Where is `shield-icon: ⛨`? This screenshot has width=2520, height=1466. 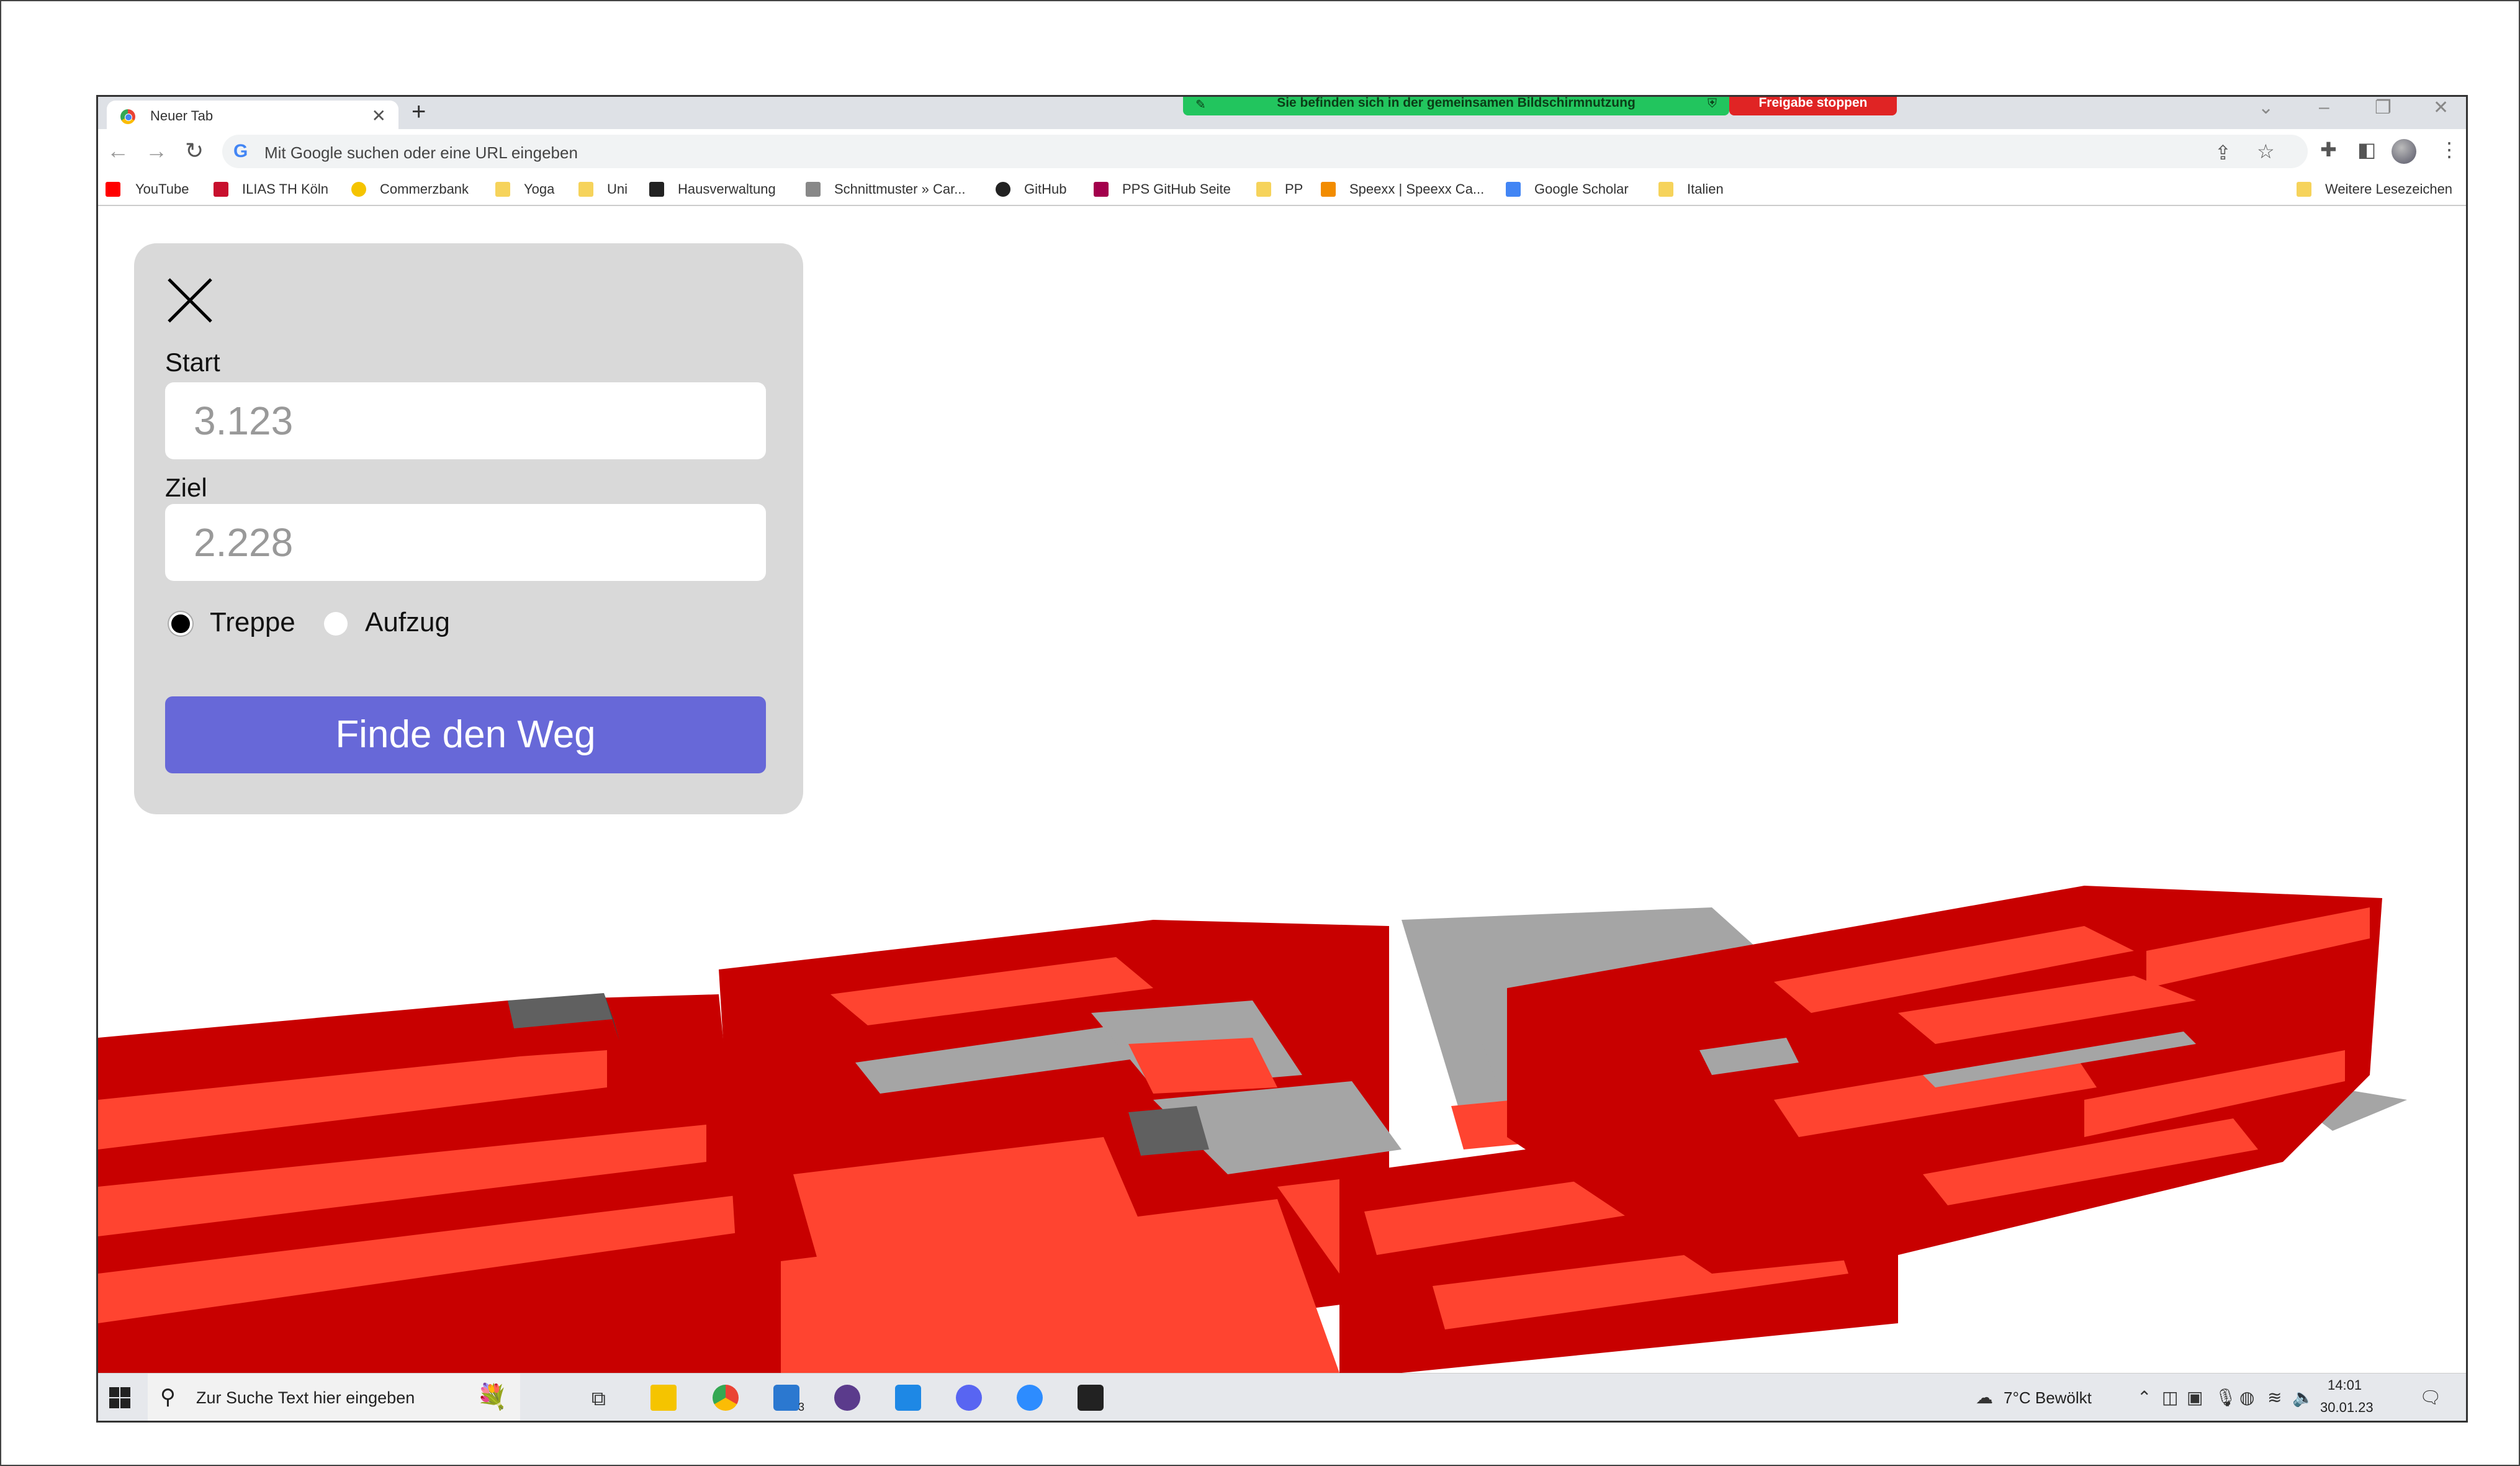 shield-icon: ⛨ is located at coordinates (1712, 103).